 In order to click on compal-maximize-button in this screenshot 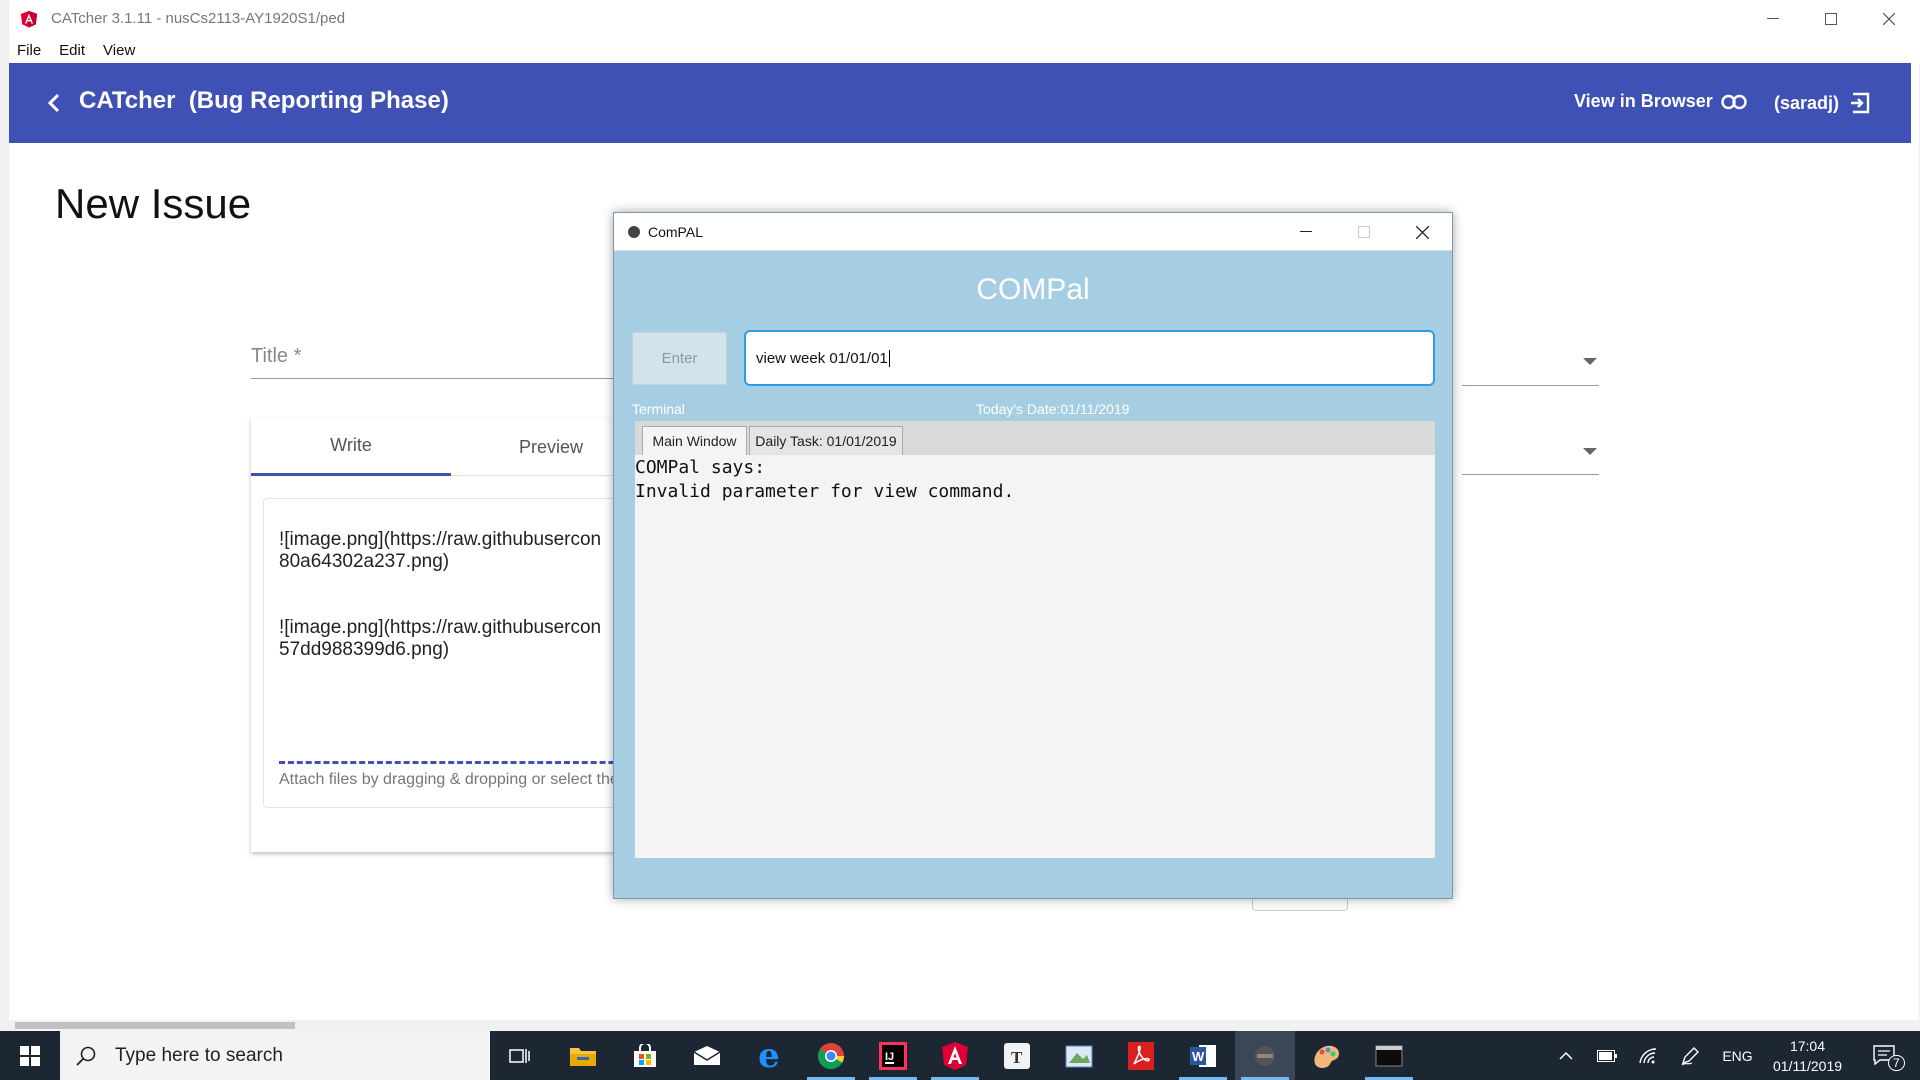, I will do `click(1364, 232)`.